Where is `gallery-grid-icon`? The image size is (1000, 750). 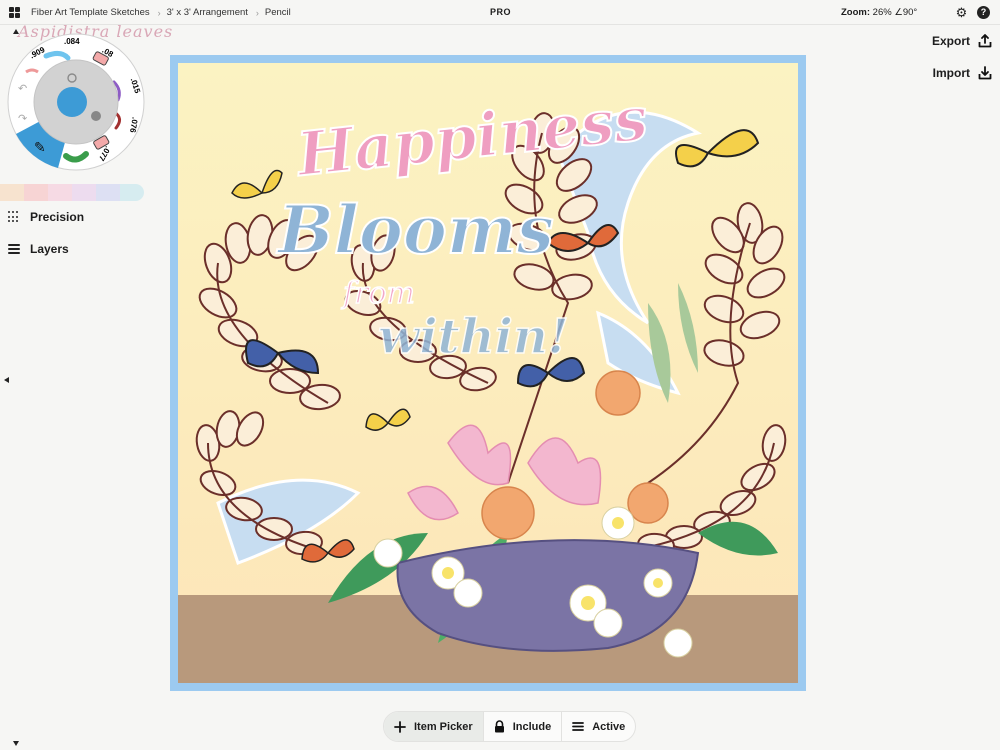 gallery-grid-icon is located at coordinates (14, 12).